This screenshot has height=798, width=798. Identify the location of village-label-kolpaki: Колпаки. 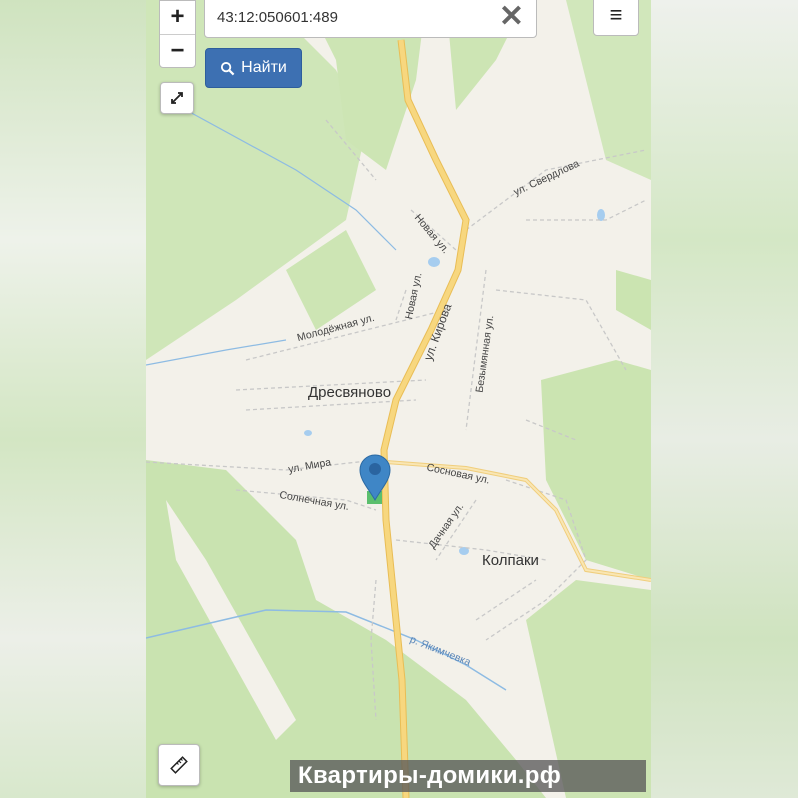
(510, 560).